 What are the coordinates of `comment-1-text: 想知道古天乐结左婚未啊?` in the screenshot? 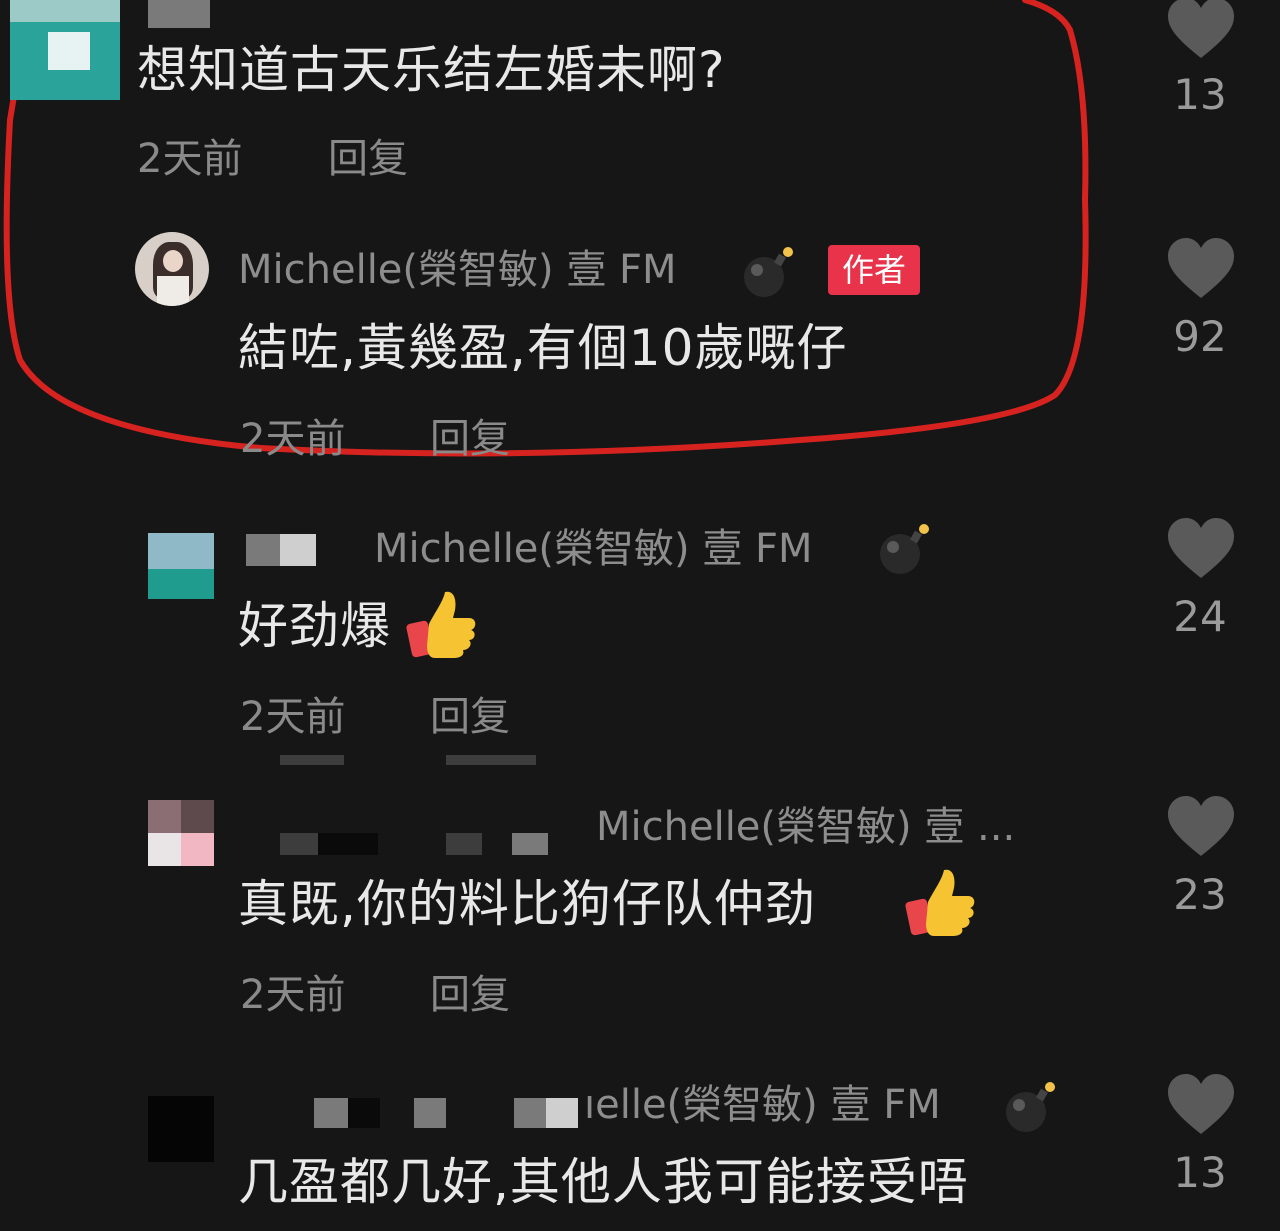 It's located at (431, 70).